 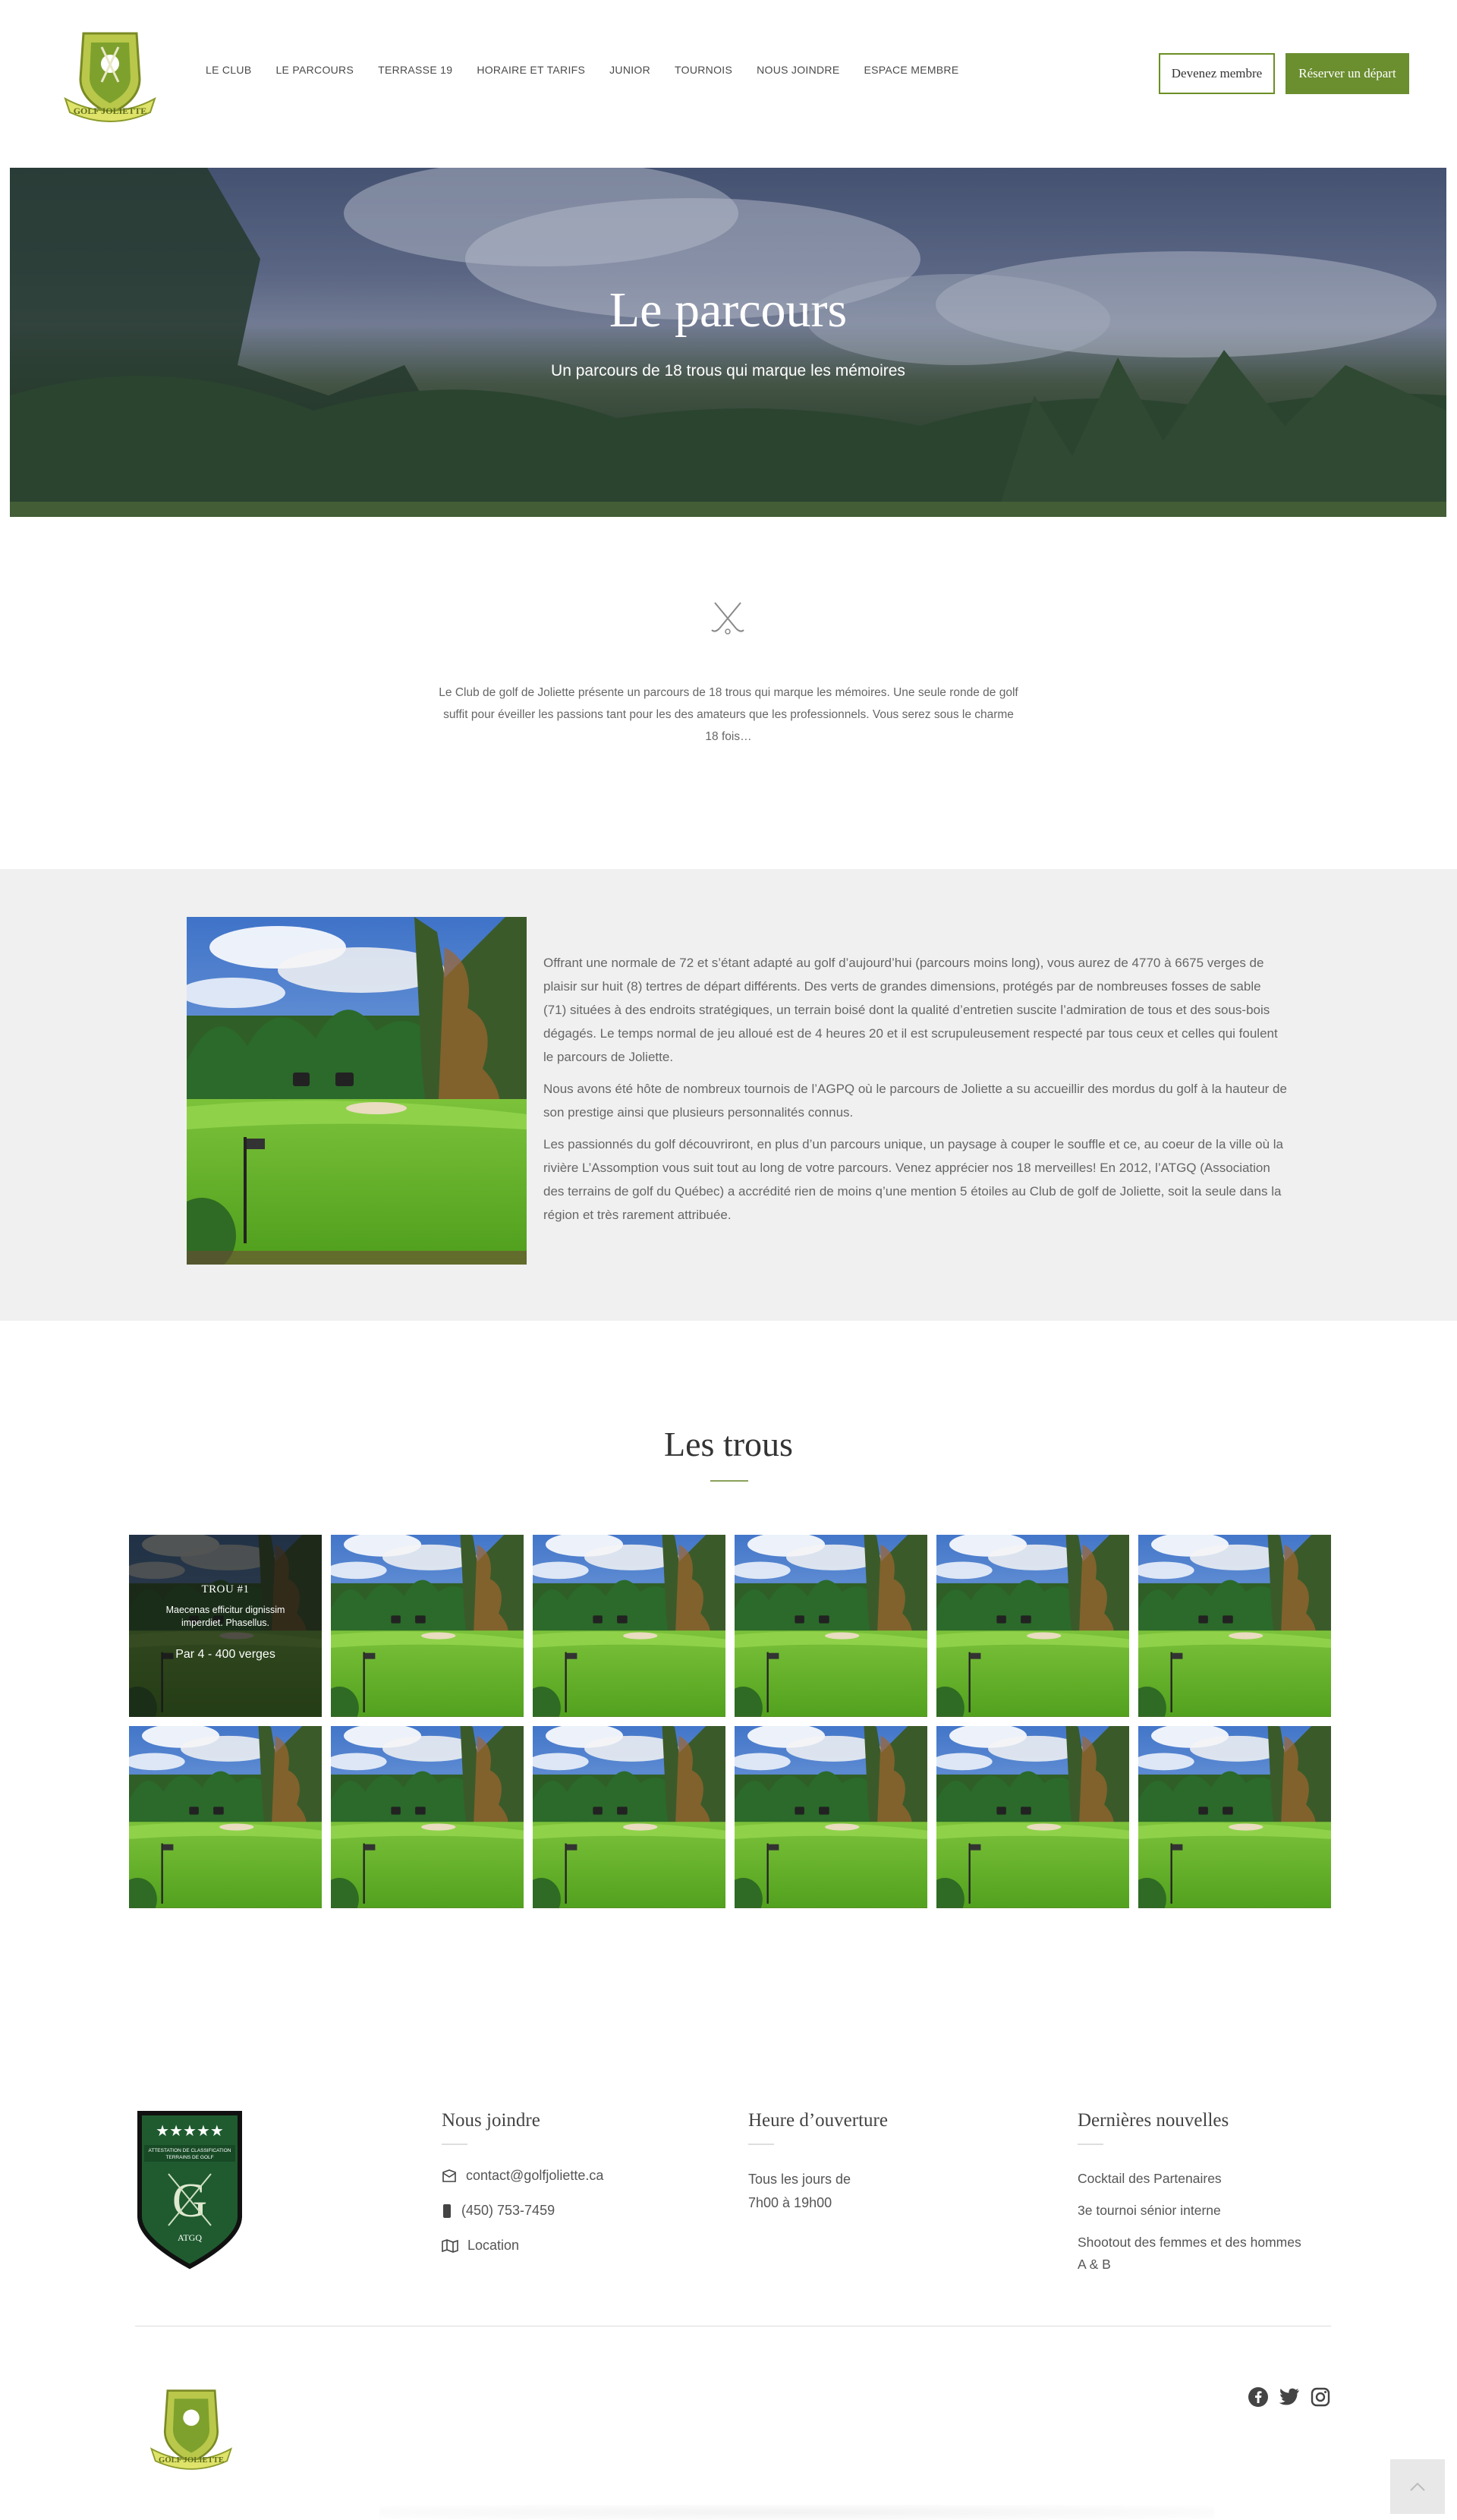 I want to click on holes-section-title: Les trous, so click(x=728, y=1444).